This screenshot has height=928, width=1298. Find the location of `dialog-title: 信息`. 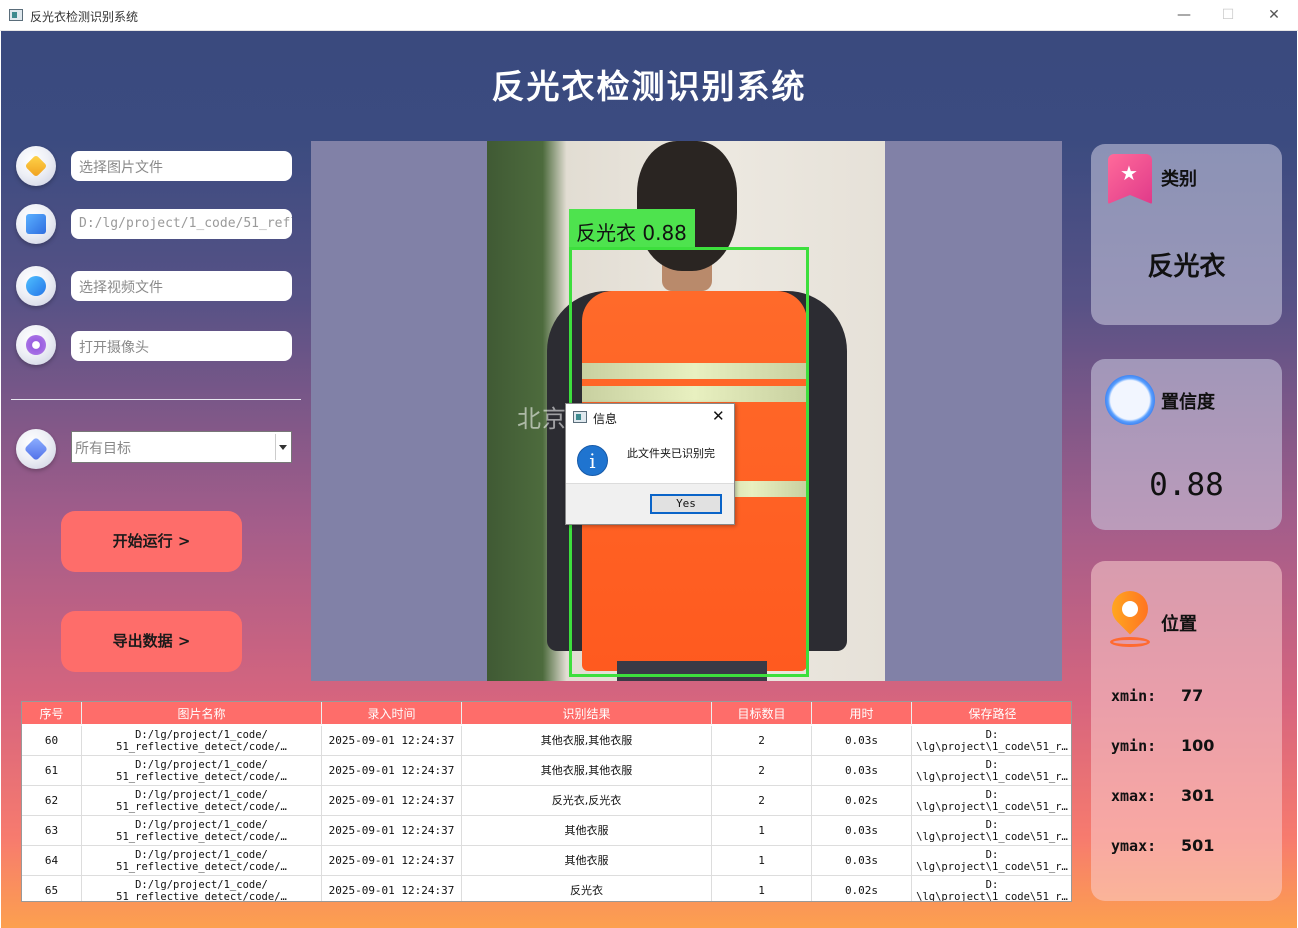

dialog-title: 信息 is located at coordinates (605, 419).